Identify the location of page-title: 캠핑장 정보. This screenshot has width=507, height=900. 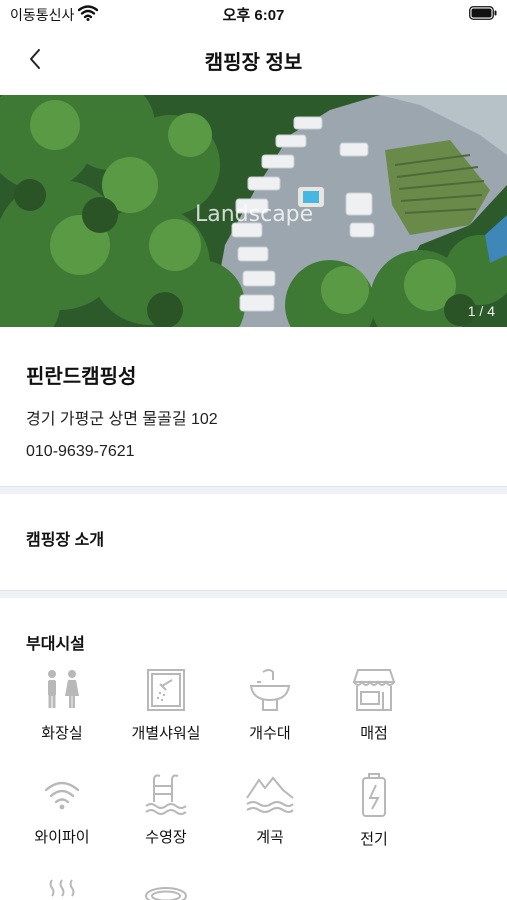
(253, 63).